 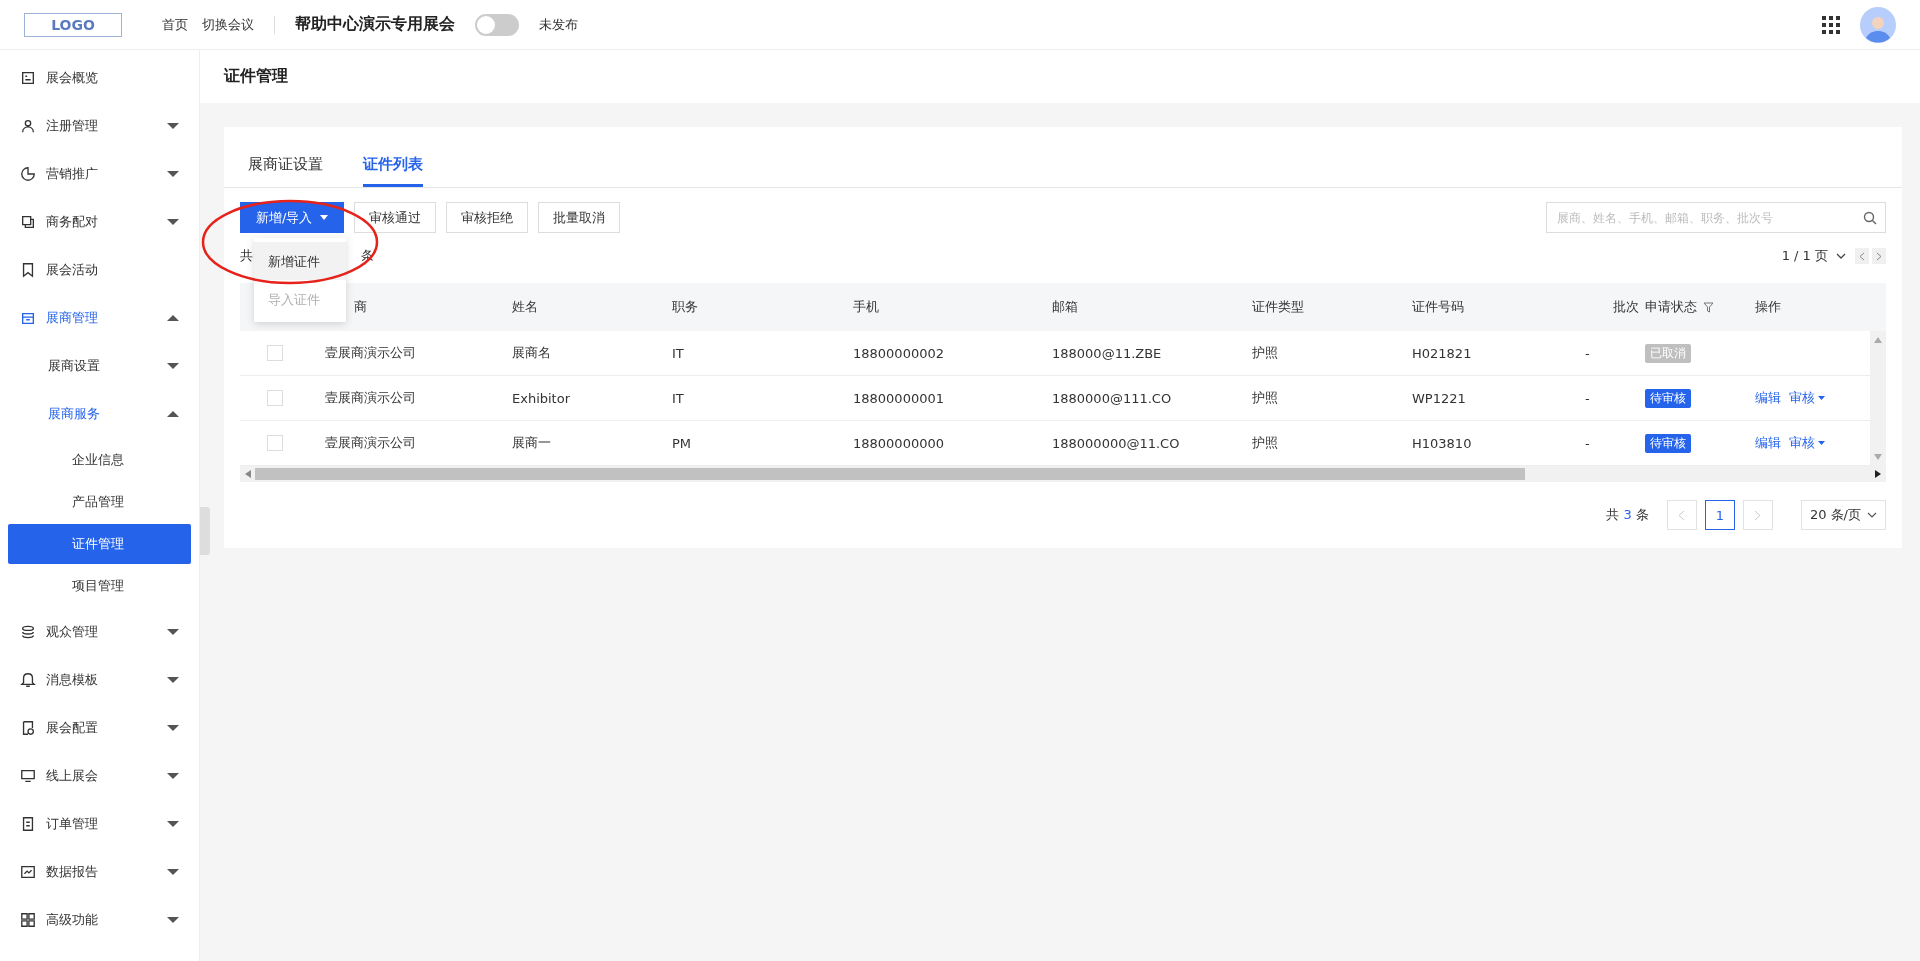 What do you see at coordinates (541, 398) in the screenshot?
I see `table-cell: Exhibitor` at bounding box center [541, 398].